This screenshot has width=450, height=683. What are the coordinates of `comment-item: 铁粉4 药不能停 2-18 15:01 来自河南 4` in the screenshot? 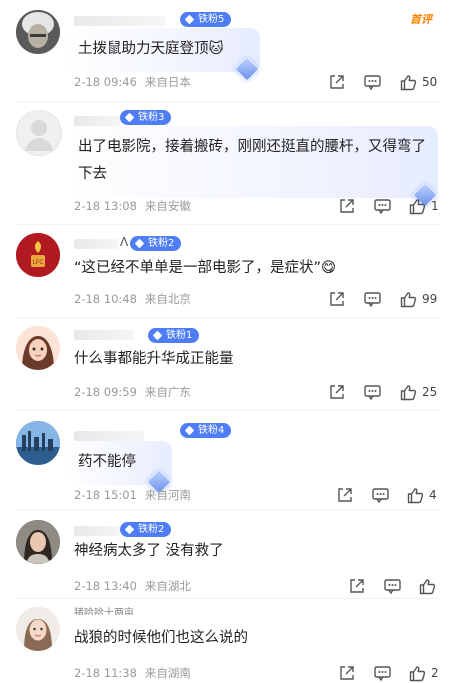 It's located at (225, 460).